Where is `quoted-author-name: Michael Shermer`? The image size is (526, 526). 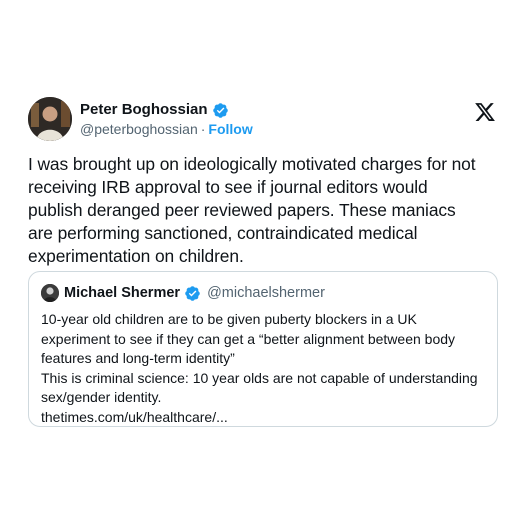
quoted-author-name: Michael Shermer is located at coordinates (122, 293).